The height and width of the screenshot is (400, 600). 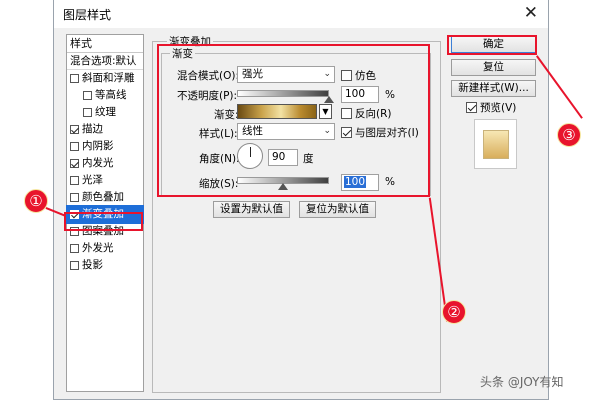 I want to click on styles-list-header: 样式, so click(x=105, y=44).